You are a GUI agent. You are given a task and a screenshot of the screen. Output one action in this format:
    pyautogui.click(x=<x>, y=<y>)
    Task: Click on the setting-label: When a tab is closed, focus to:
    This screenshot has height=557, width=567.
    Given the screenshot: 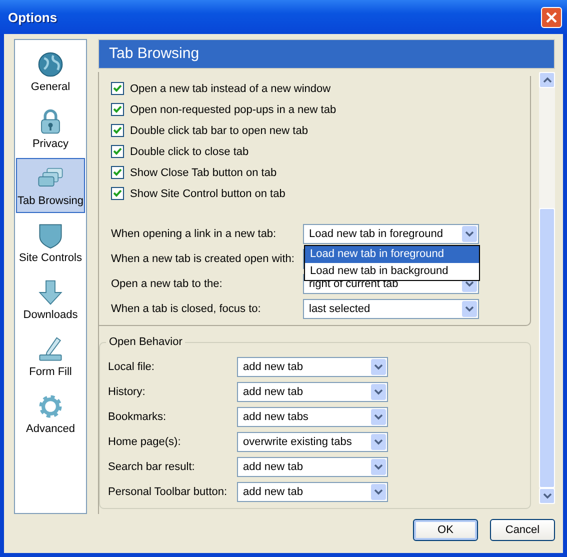 What is the action you would take?
    pyautogui.click(x=186, y=309)
    